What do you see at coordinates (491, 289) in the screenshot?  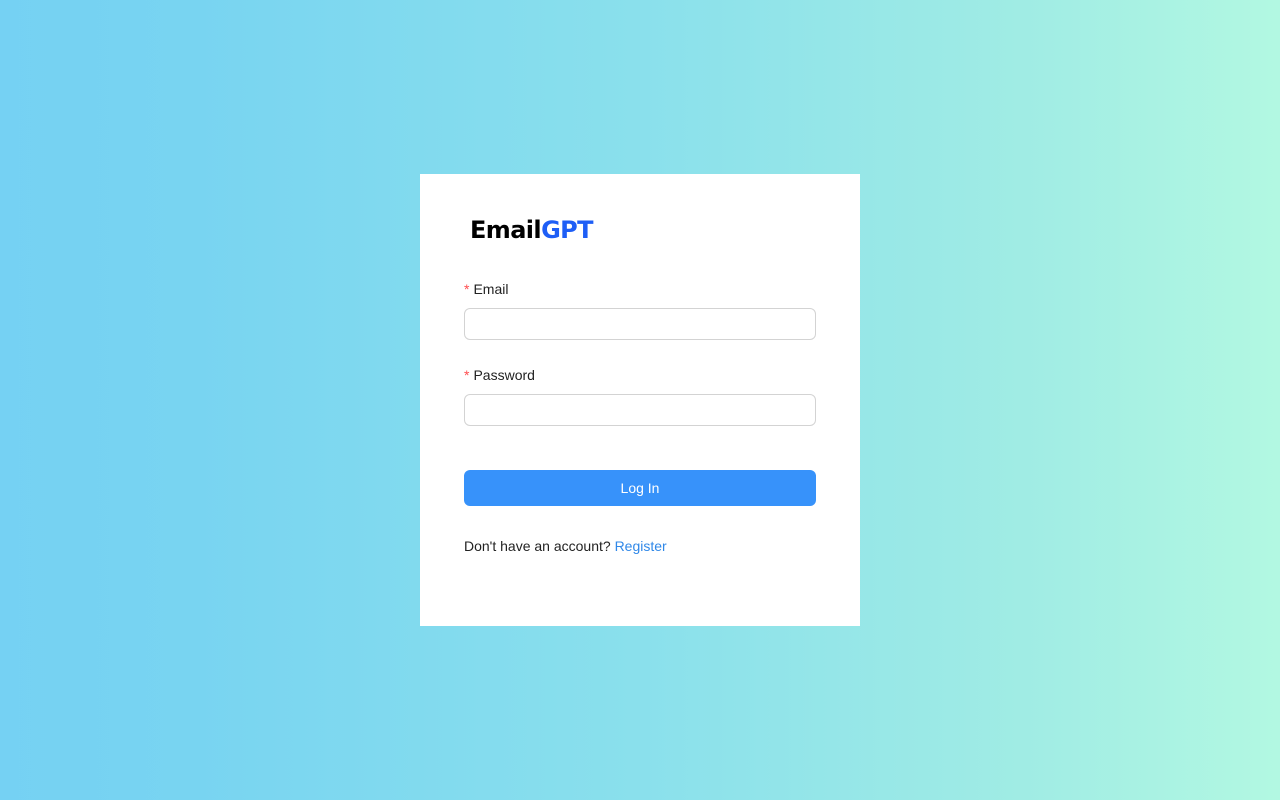 I see `email-label-text: Email` at bounding box center [491, 289].